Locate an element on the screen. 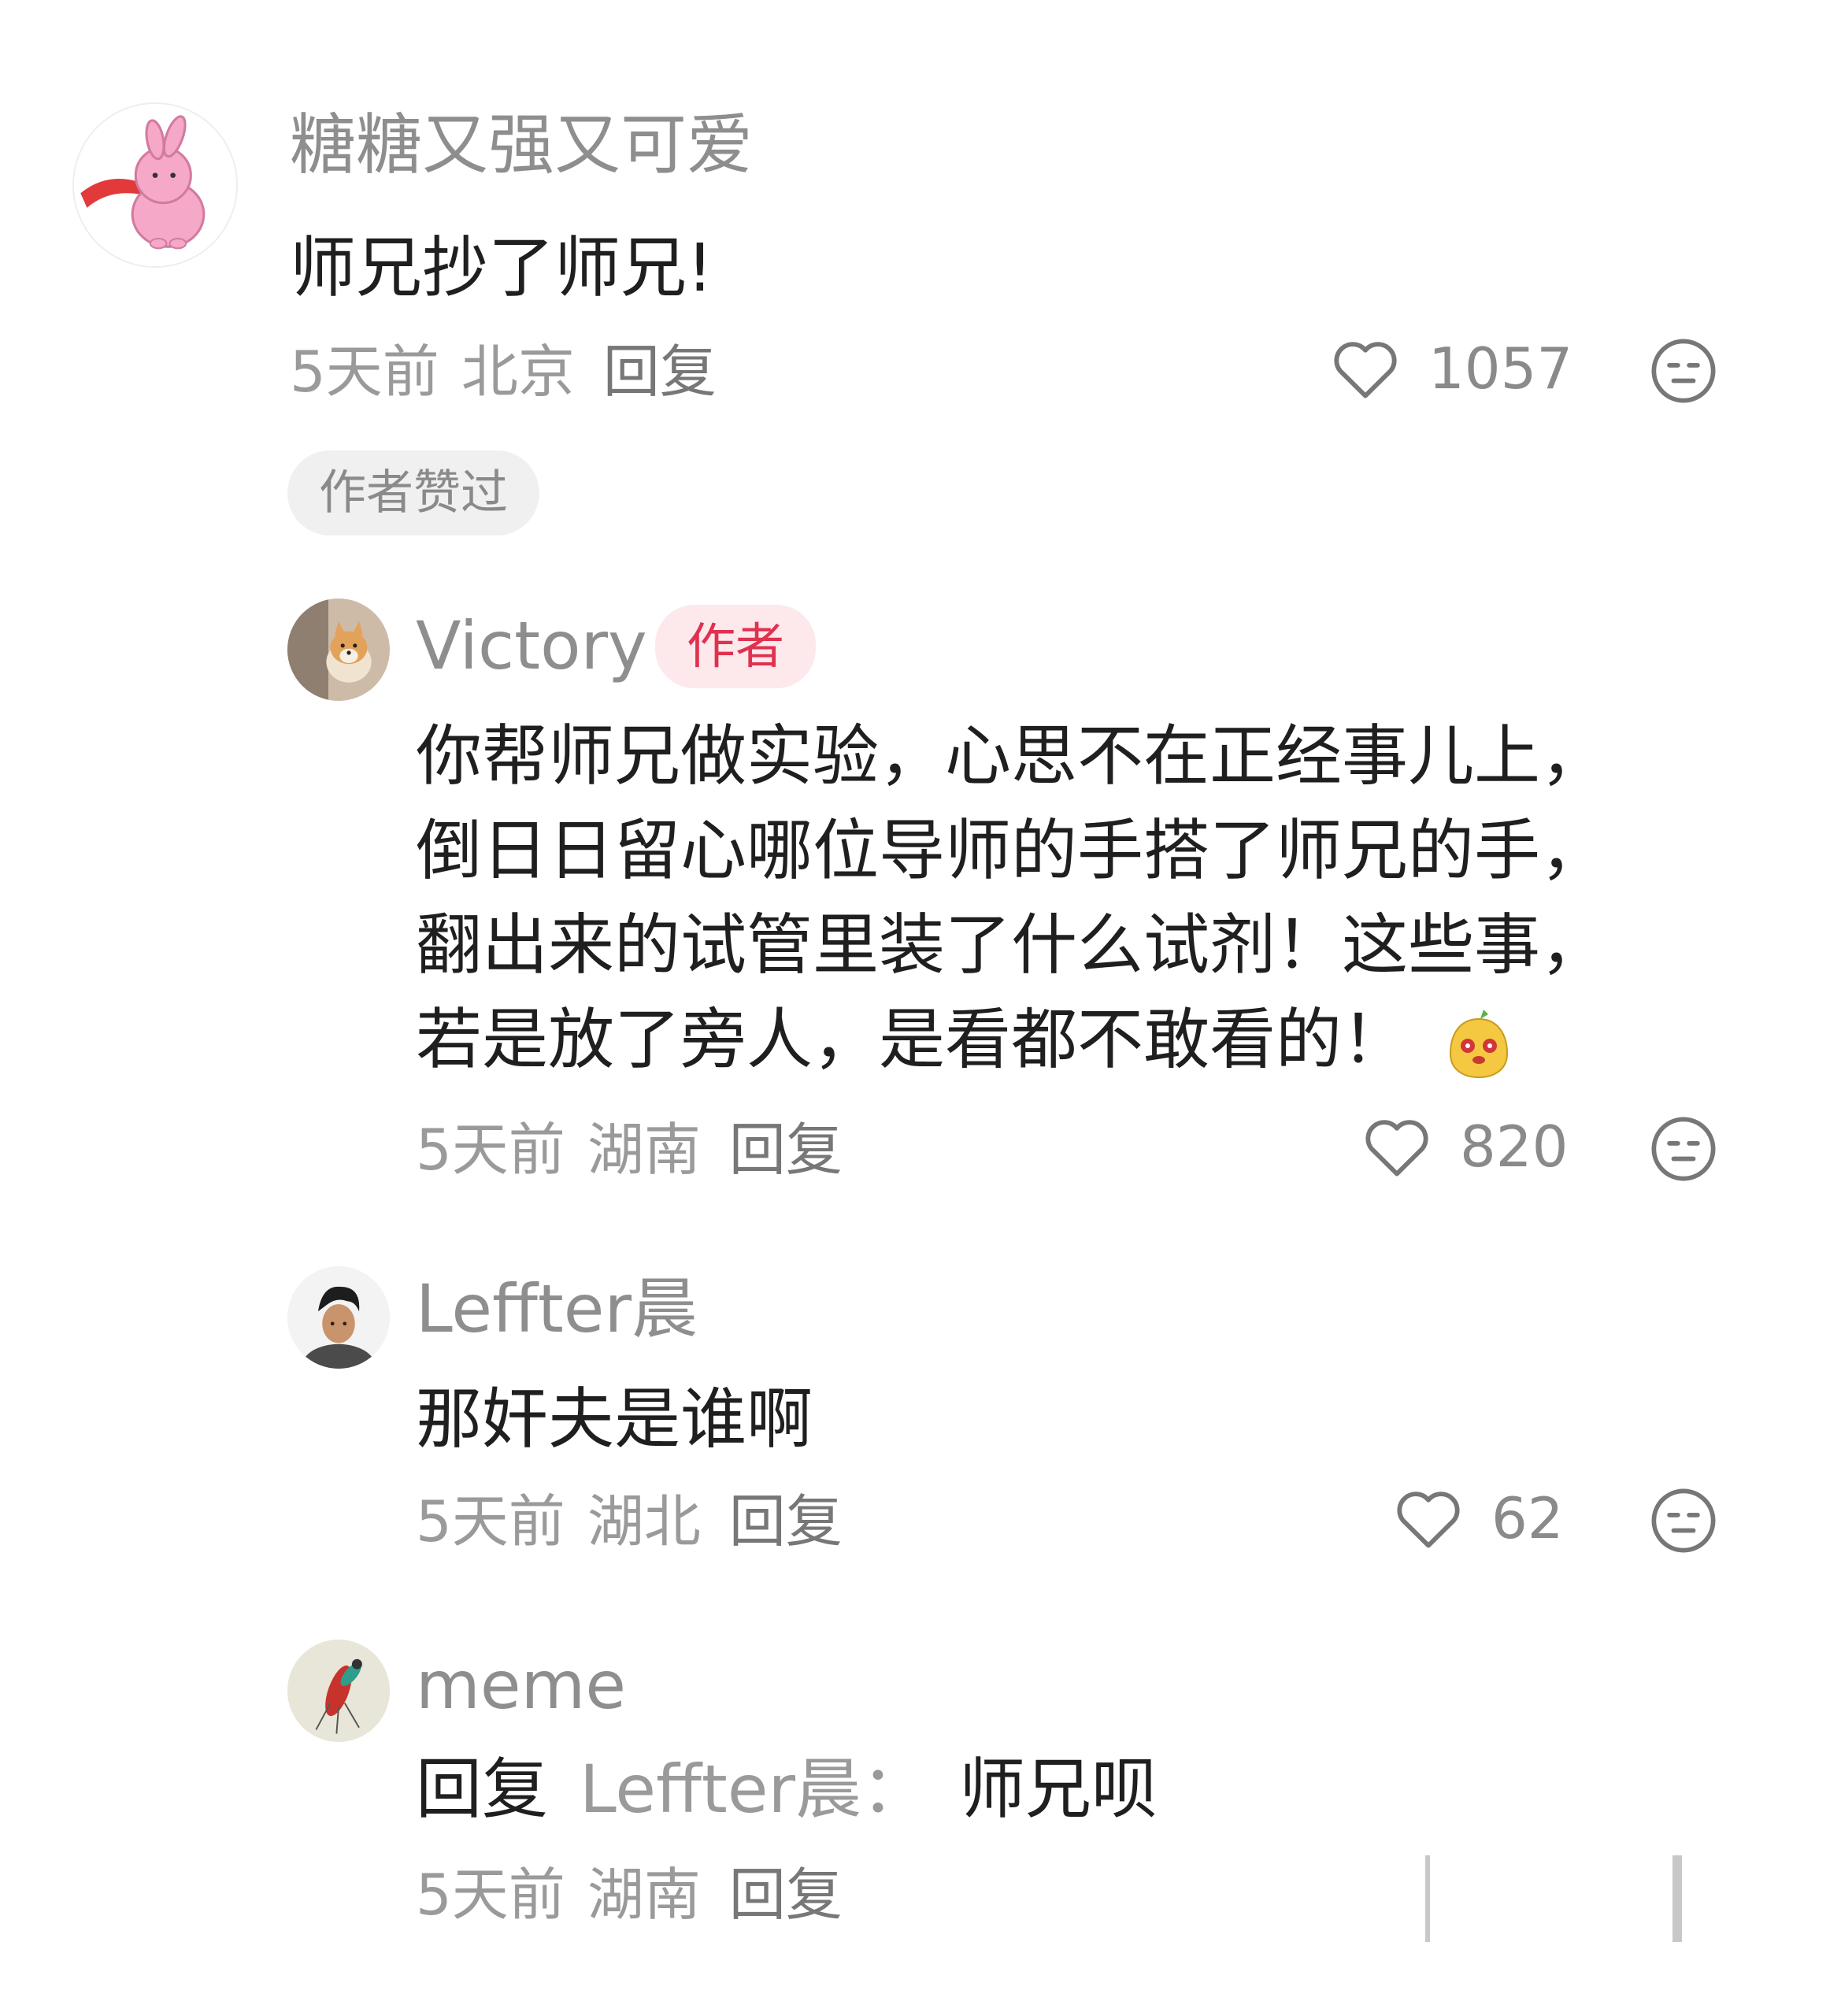 The width and height of the screenshot is (1841, 2016). author-liked-badge: 作者赞过 is located at coordinates (413, 493).